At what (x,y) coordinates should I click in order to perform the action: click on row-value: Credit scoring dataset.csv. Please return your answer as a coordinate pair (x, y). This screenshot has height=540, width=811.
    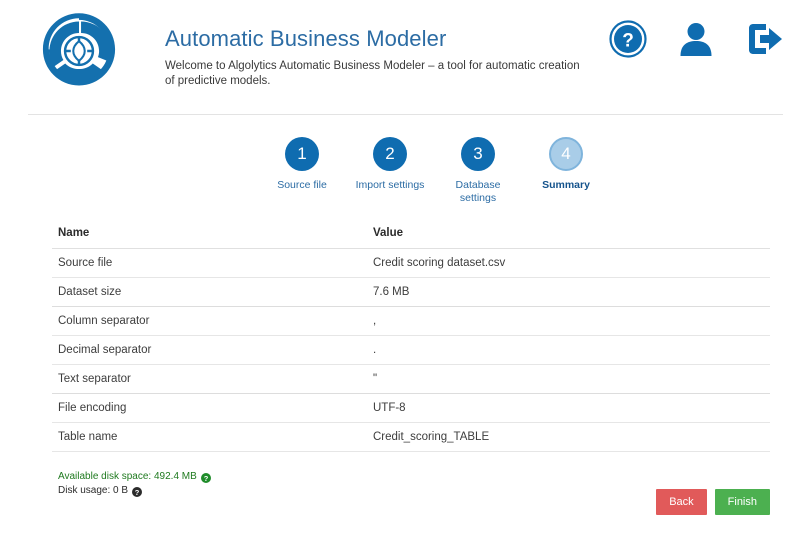
    Looking at the image, I should click on (568, 263).